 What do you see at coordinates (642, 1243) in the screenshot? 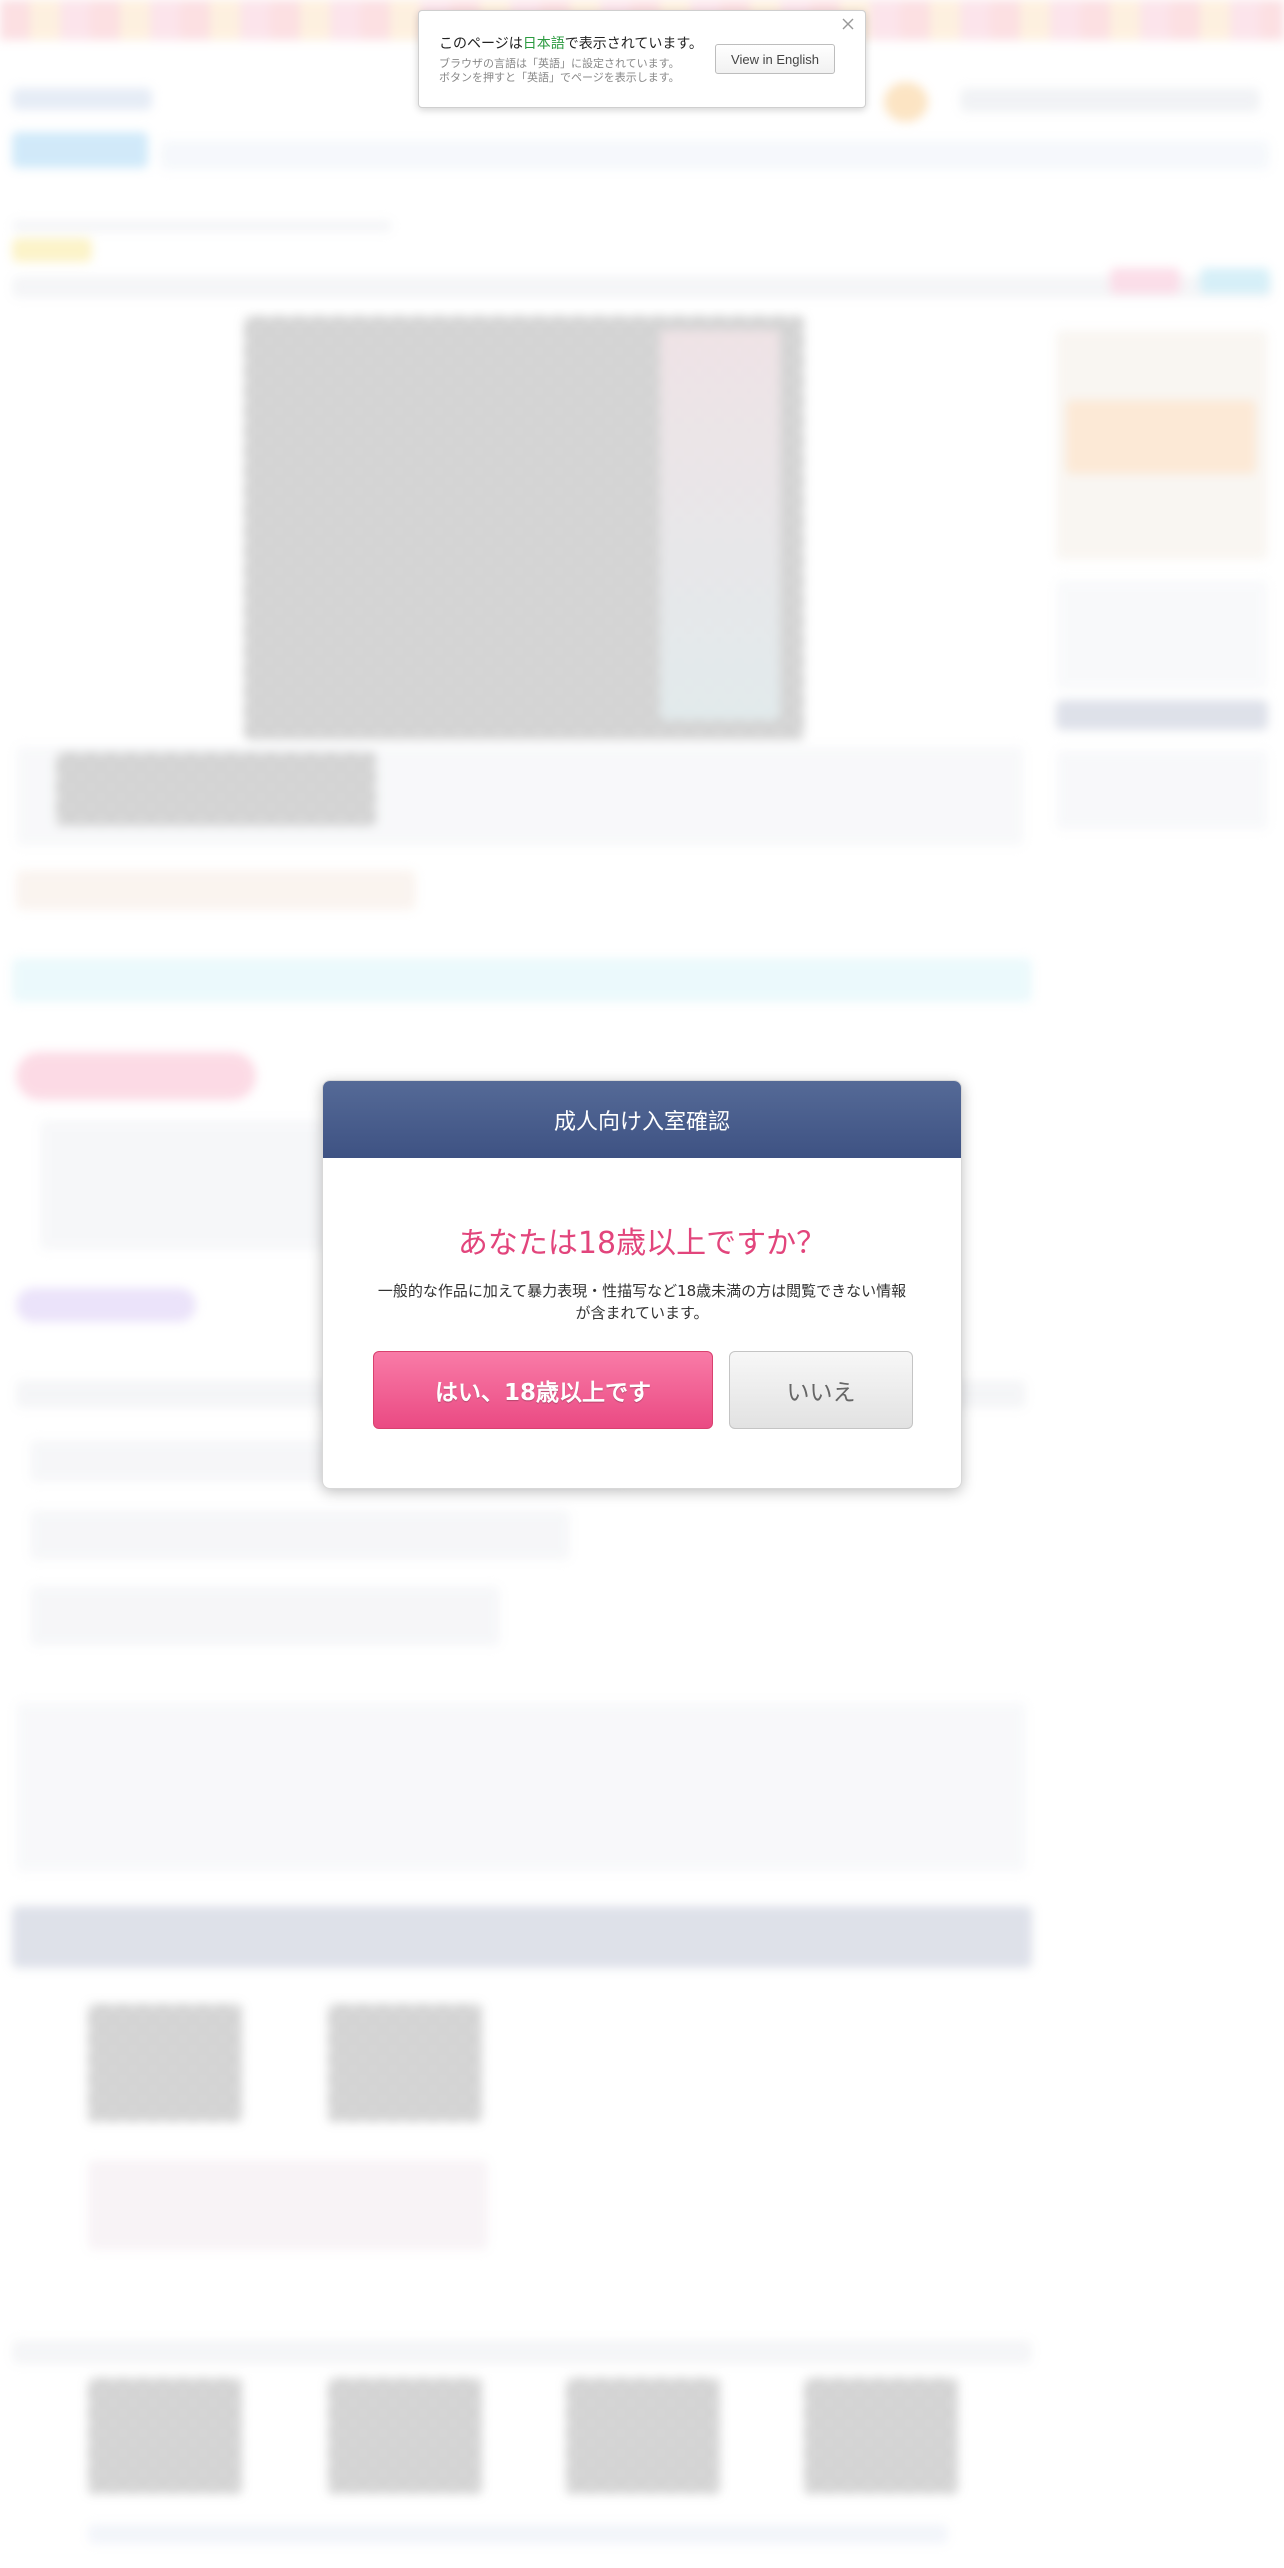
I see `age-question: あなたは18歳以上ですか？` at bounding box center [642, 1243].